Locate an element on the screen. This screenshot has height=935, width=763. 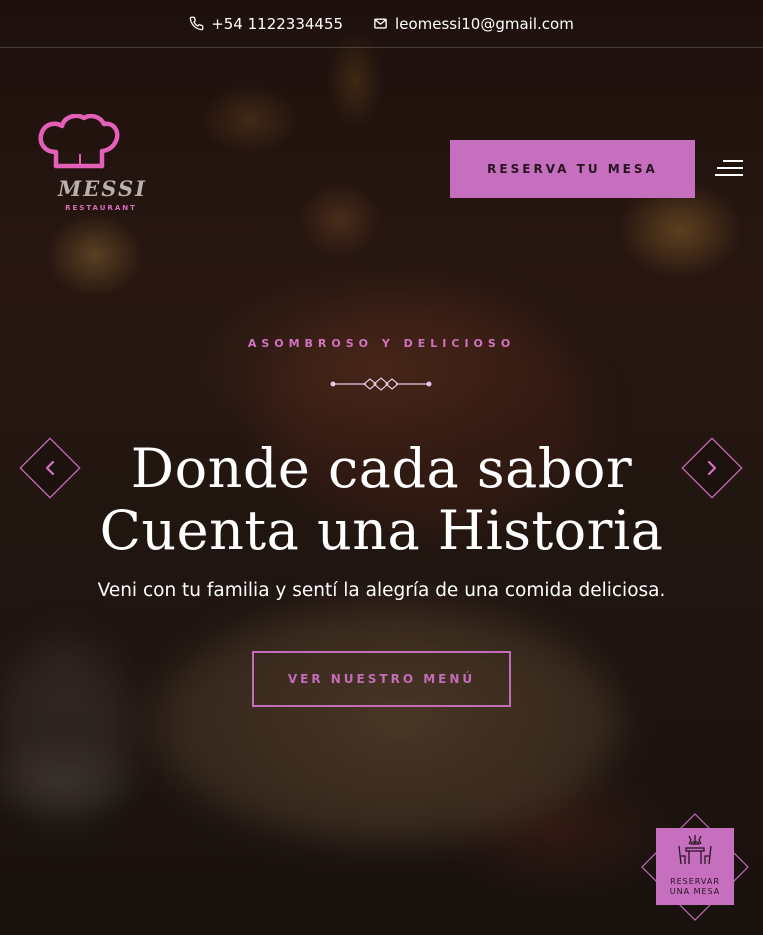
hero-title-line-2: Cuenta una Historia is located at coordinates (381, 530).